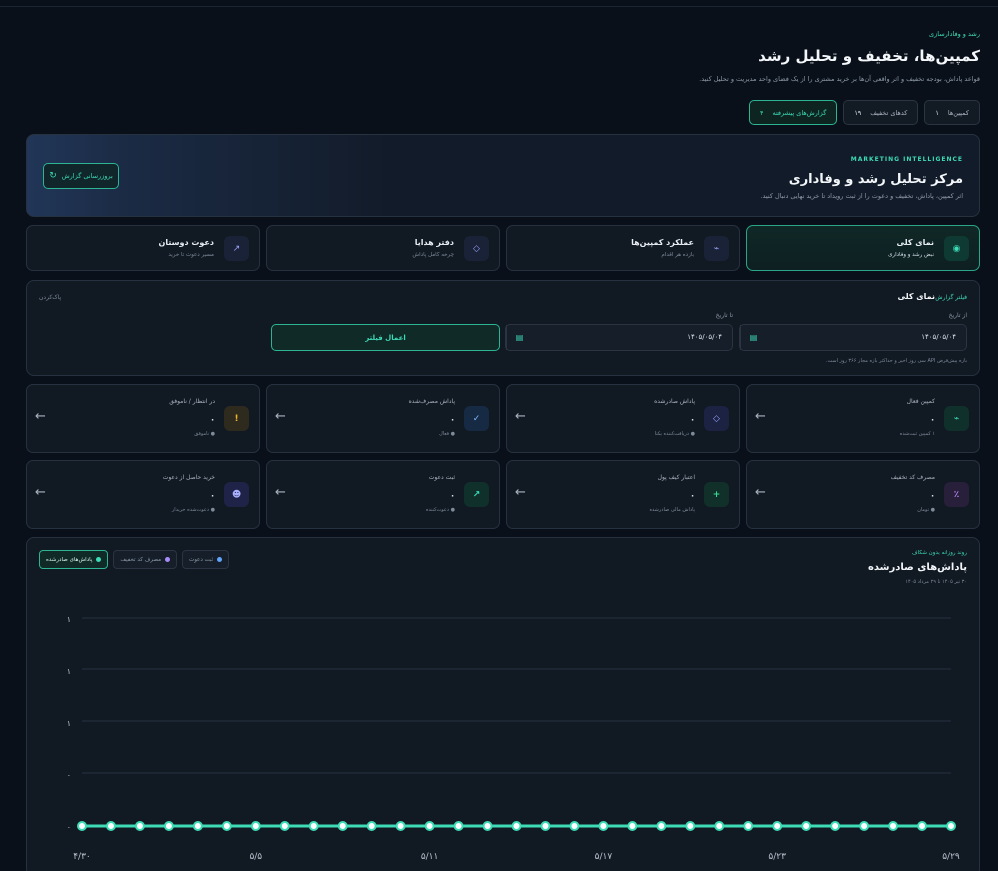 This screenshot has height=871, width=998. Describe the element at coordinates (476, 418) in the screenshot. I see `check-icon: ✓` at that location.